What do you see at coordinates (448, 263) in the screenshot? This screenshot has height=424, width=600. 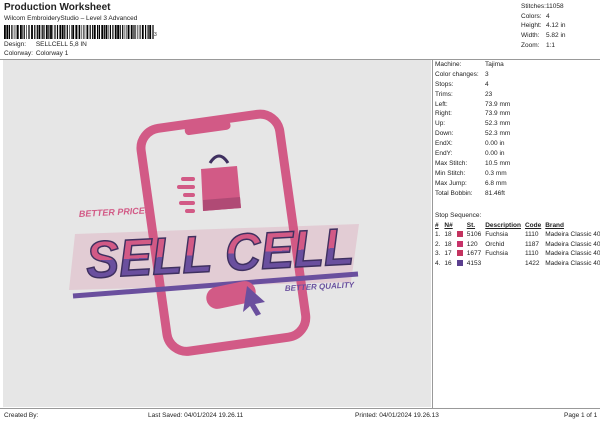 I see `row-needle: 16` at bounding box center [448, 263].